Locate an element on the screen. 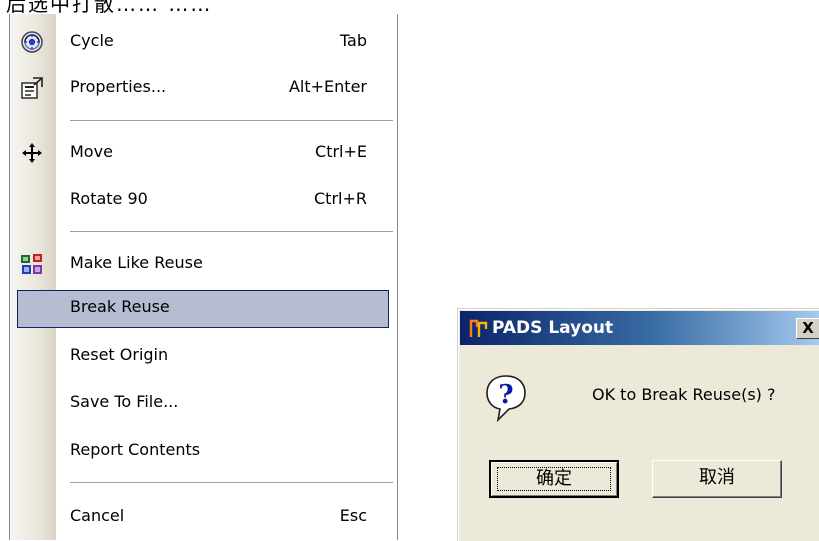  menu-item-label: Reset Origin is located at coordinates (119, 354).